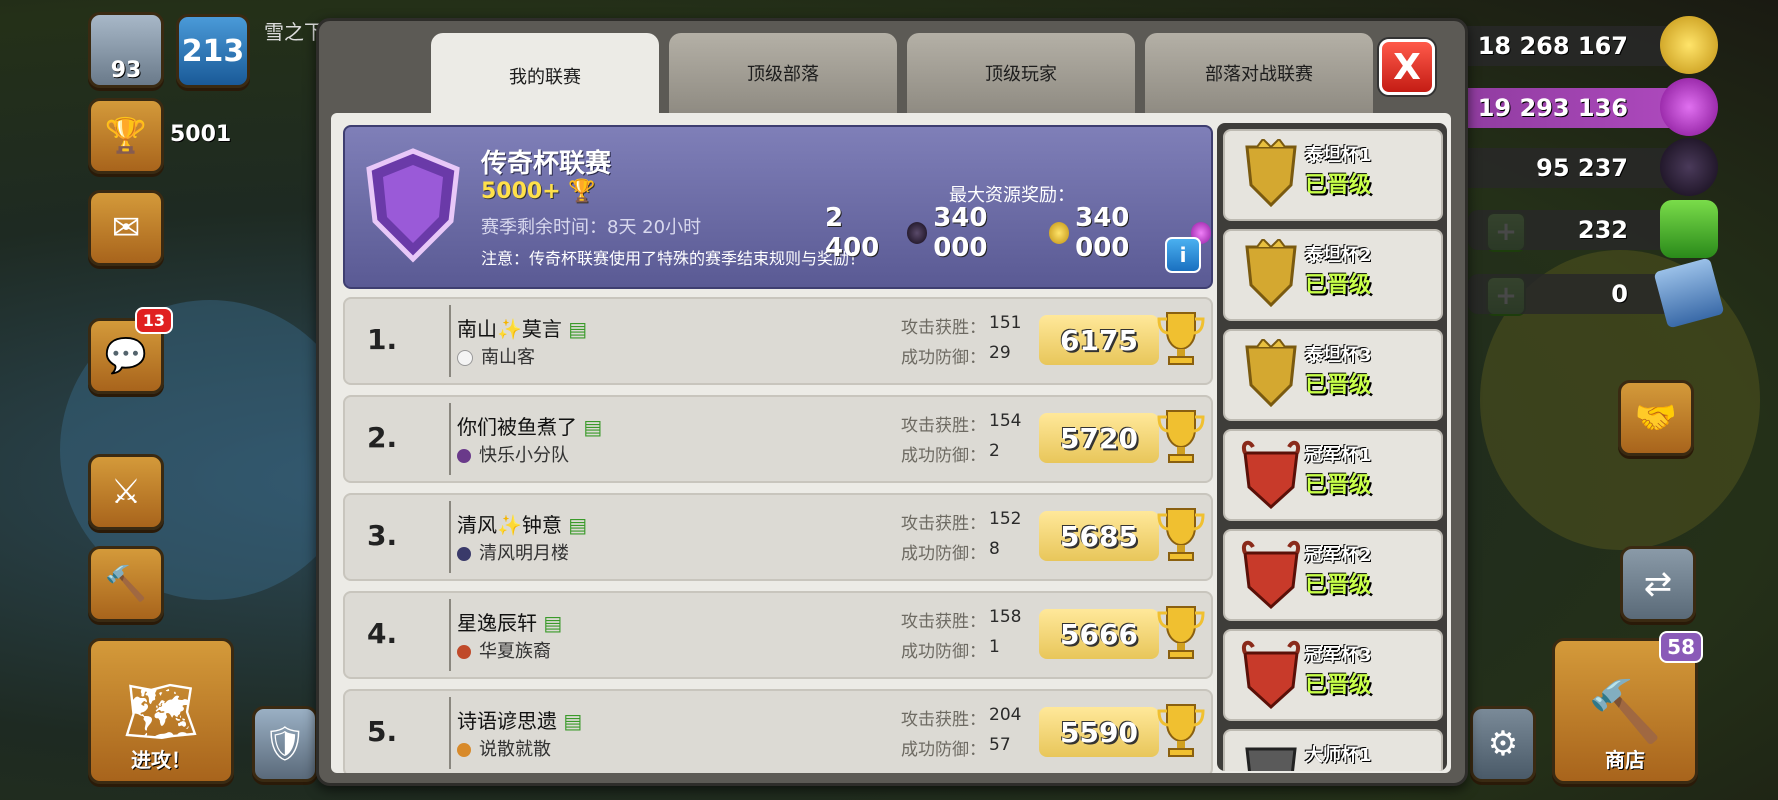 Image resolution: width=1778 pixels, height=800 pixels. What do you see at coordinates (1338, 755) in the screenshot?
I see `league-tier-name: 大师杯1` at bounding box center [1338, 755].